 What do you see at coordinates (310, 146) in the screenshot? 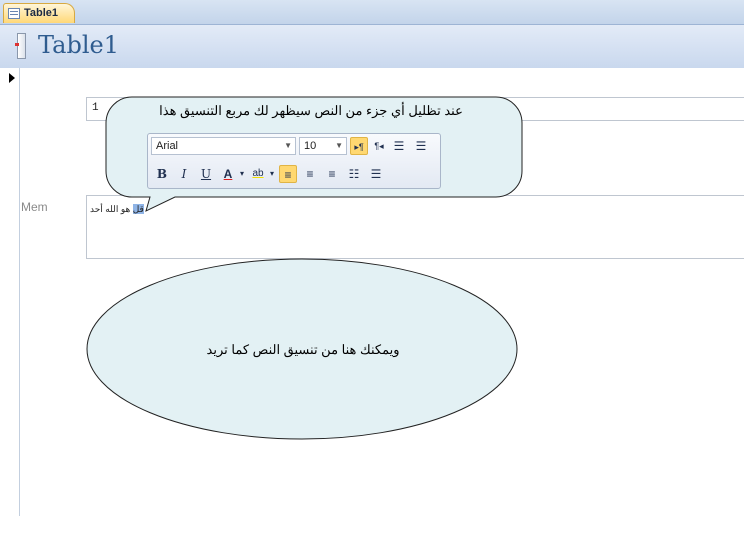
I see `font-size-value: 10` at bounding box center [310, 146].